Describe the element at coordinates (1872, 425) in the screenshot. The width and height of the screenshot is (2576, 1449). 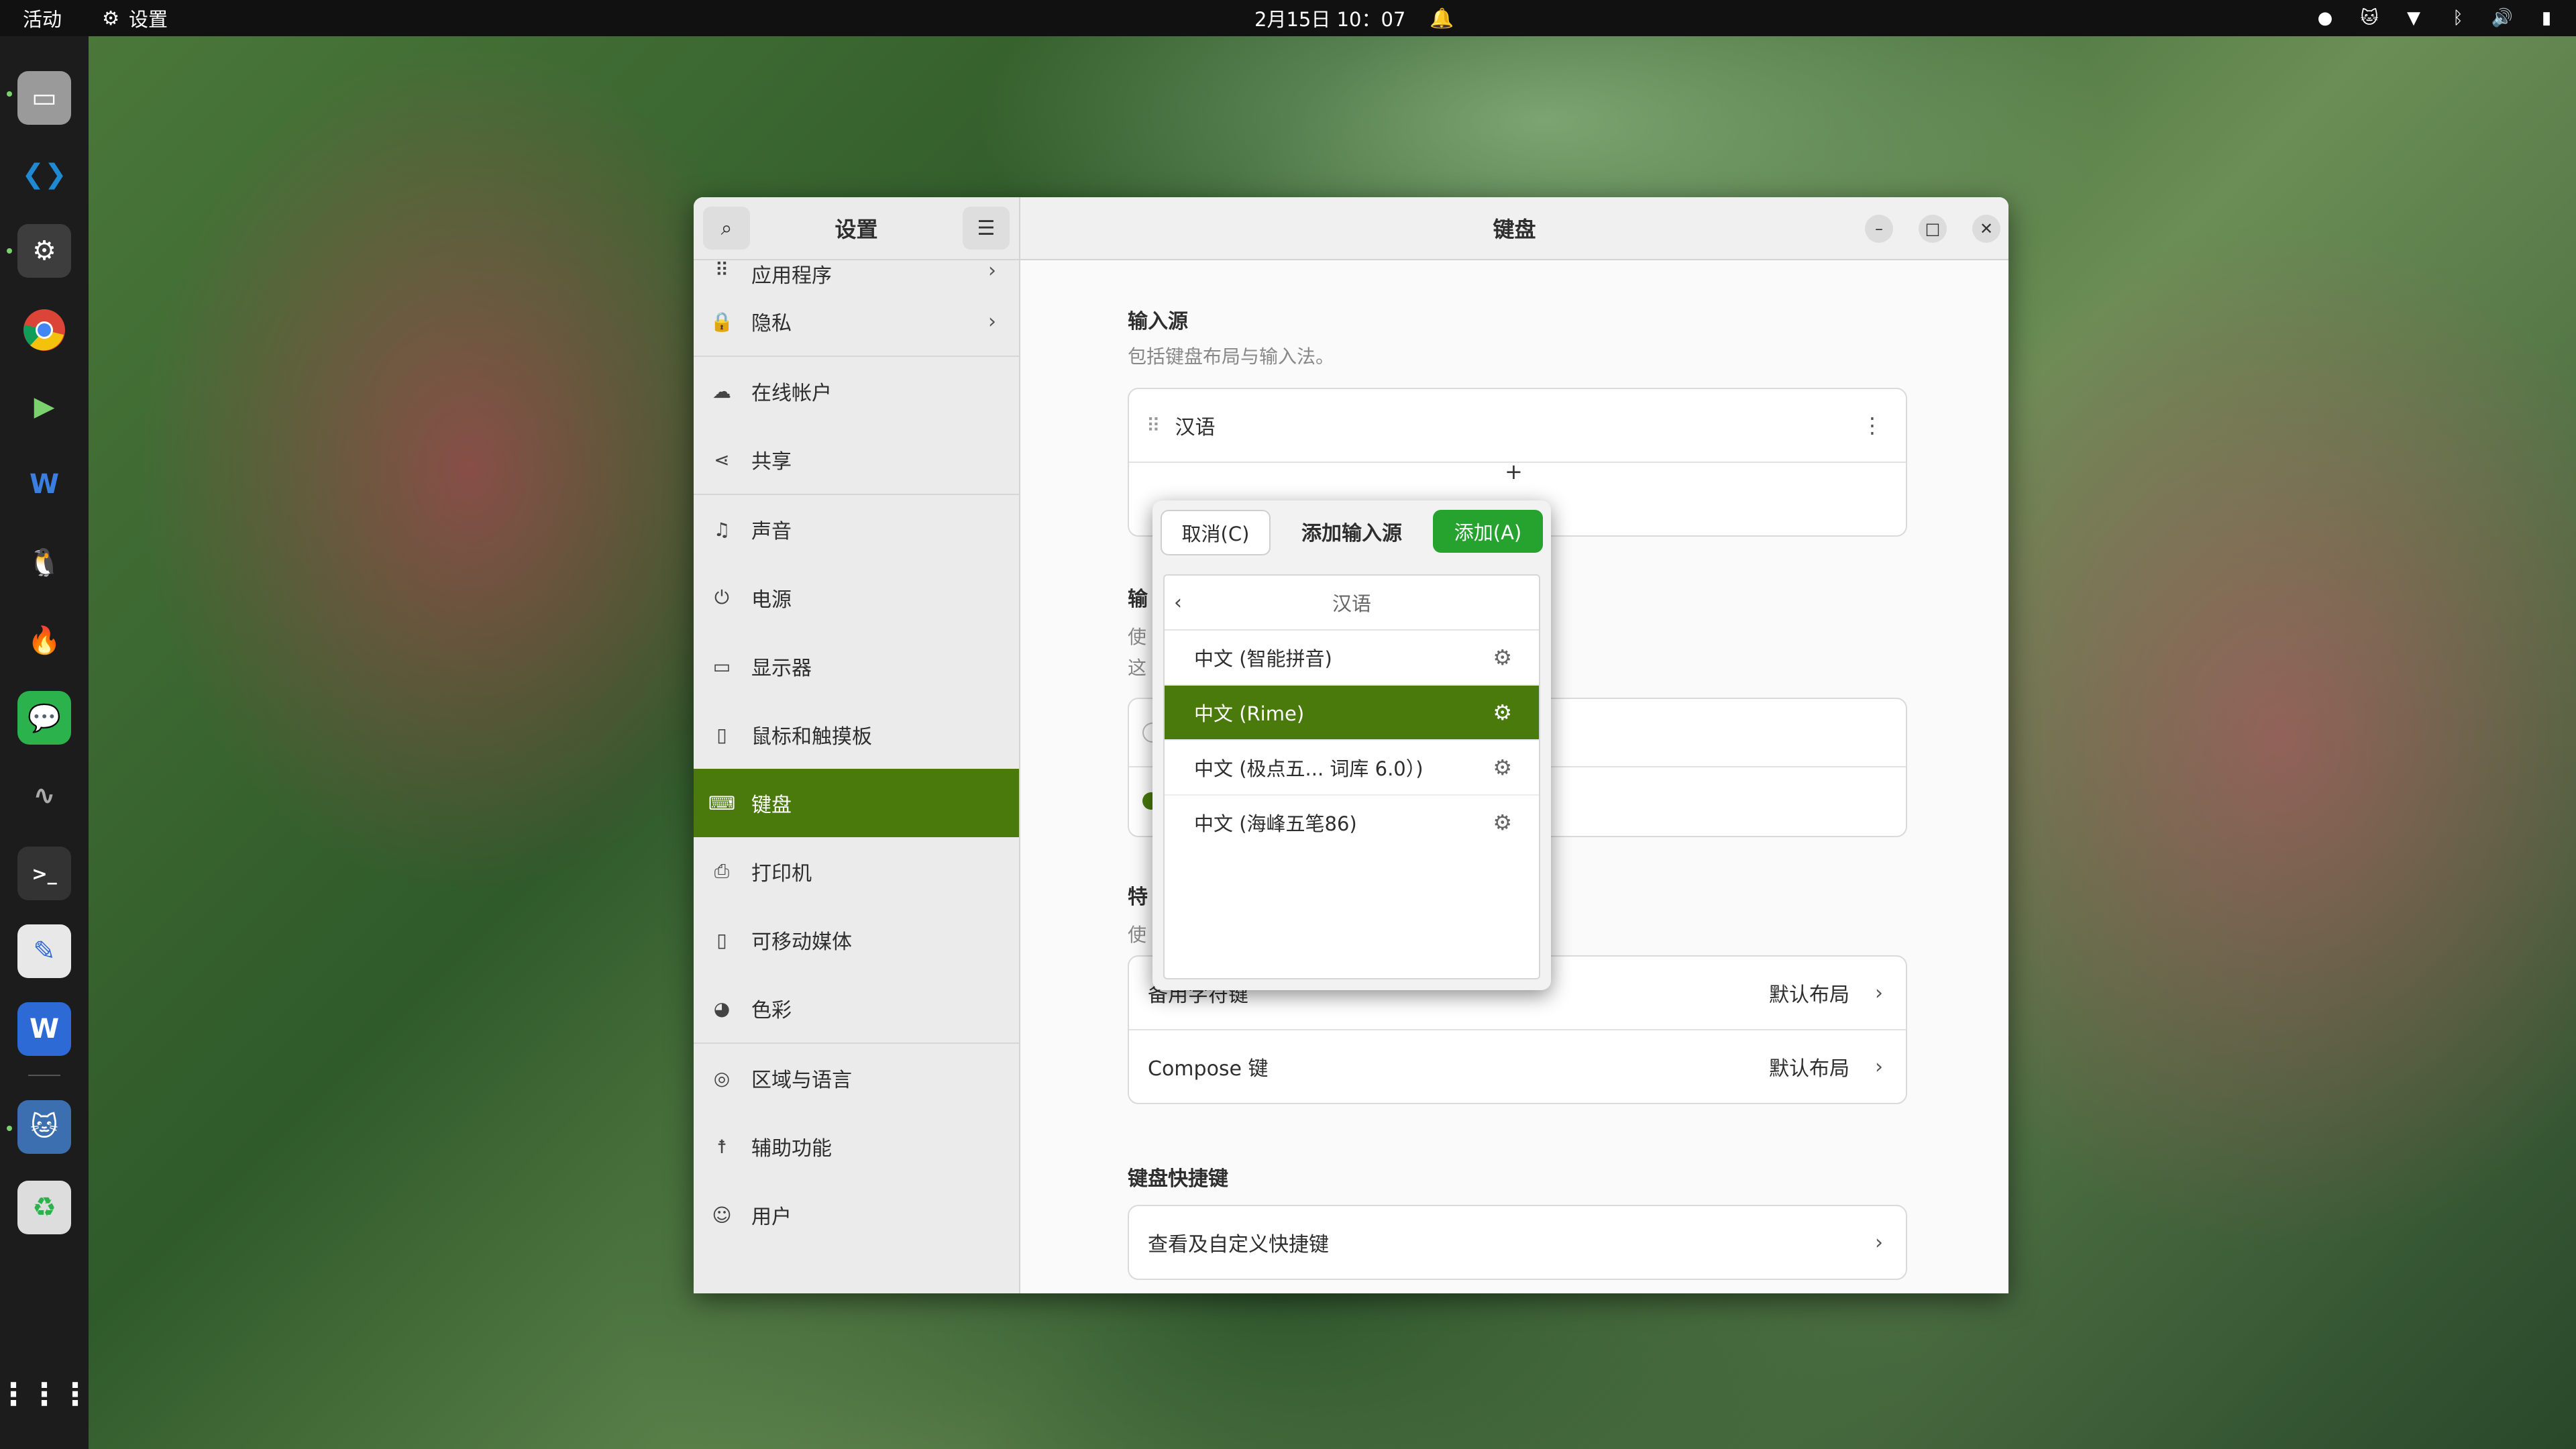
I see `more-options-icon: ⋮` at that location.